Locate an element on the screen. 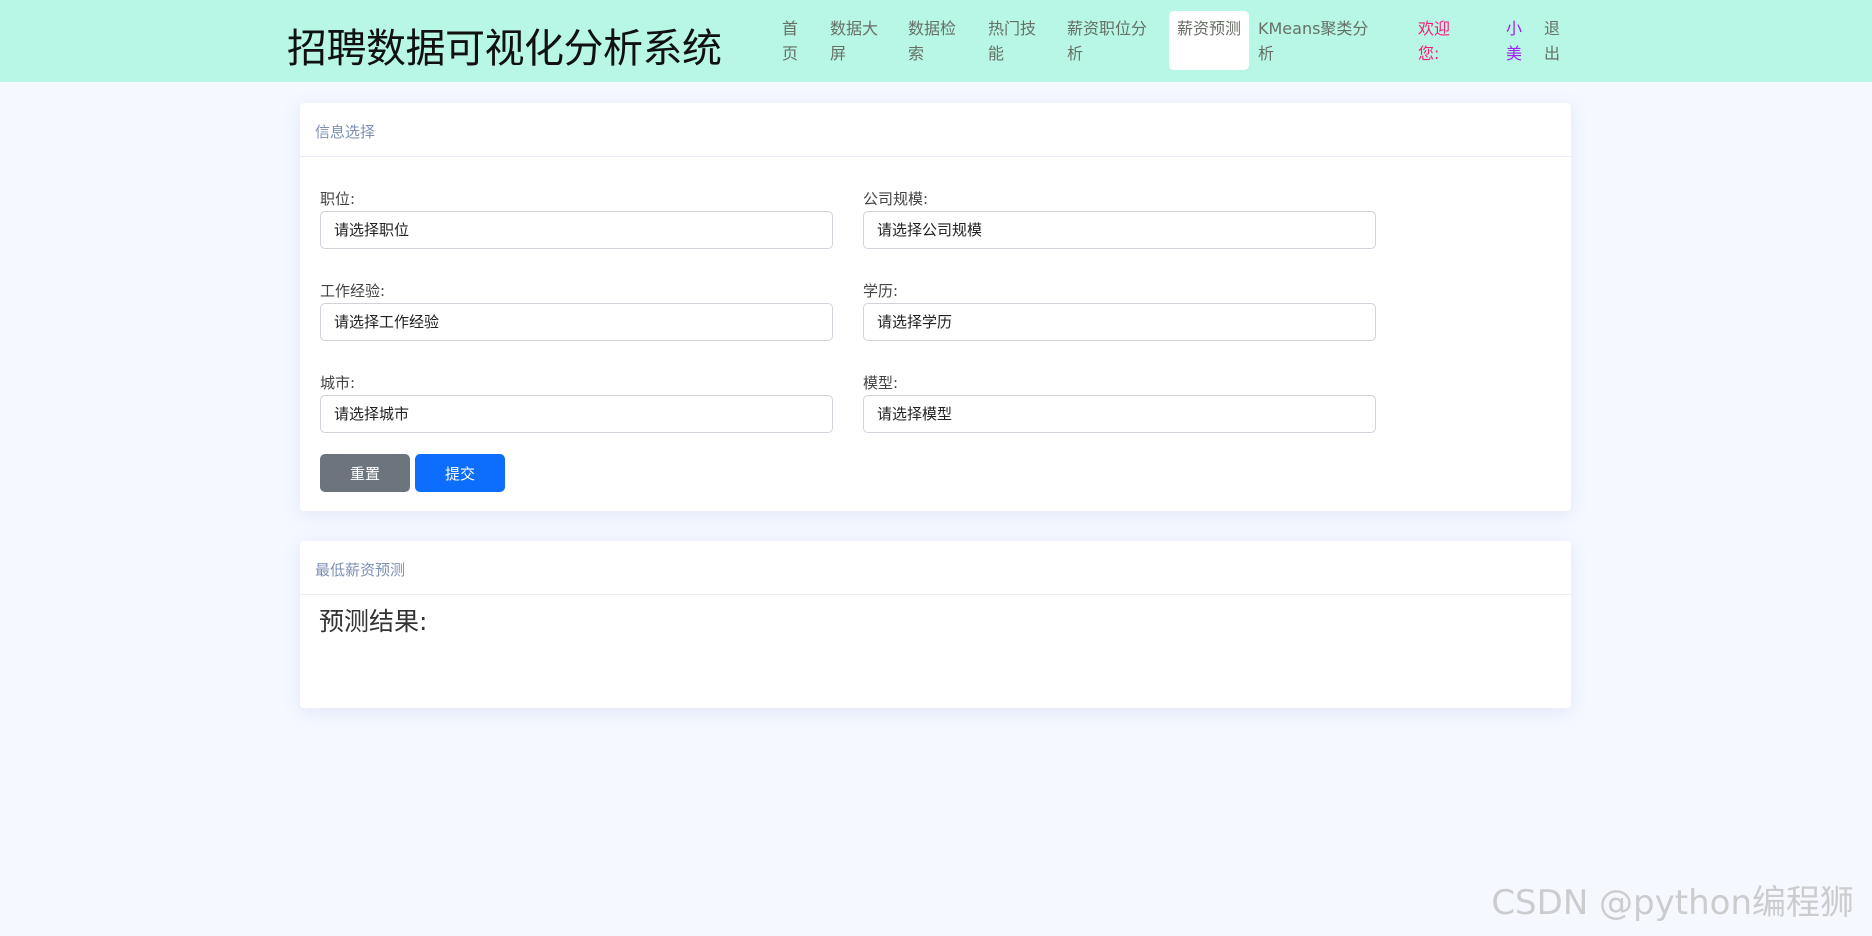  prediction-result-label: 预测结果: is located at coordinates (373, 621).